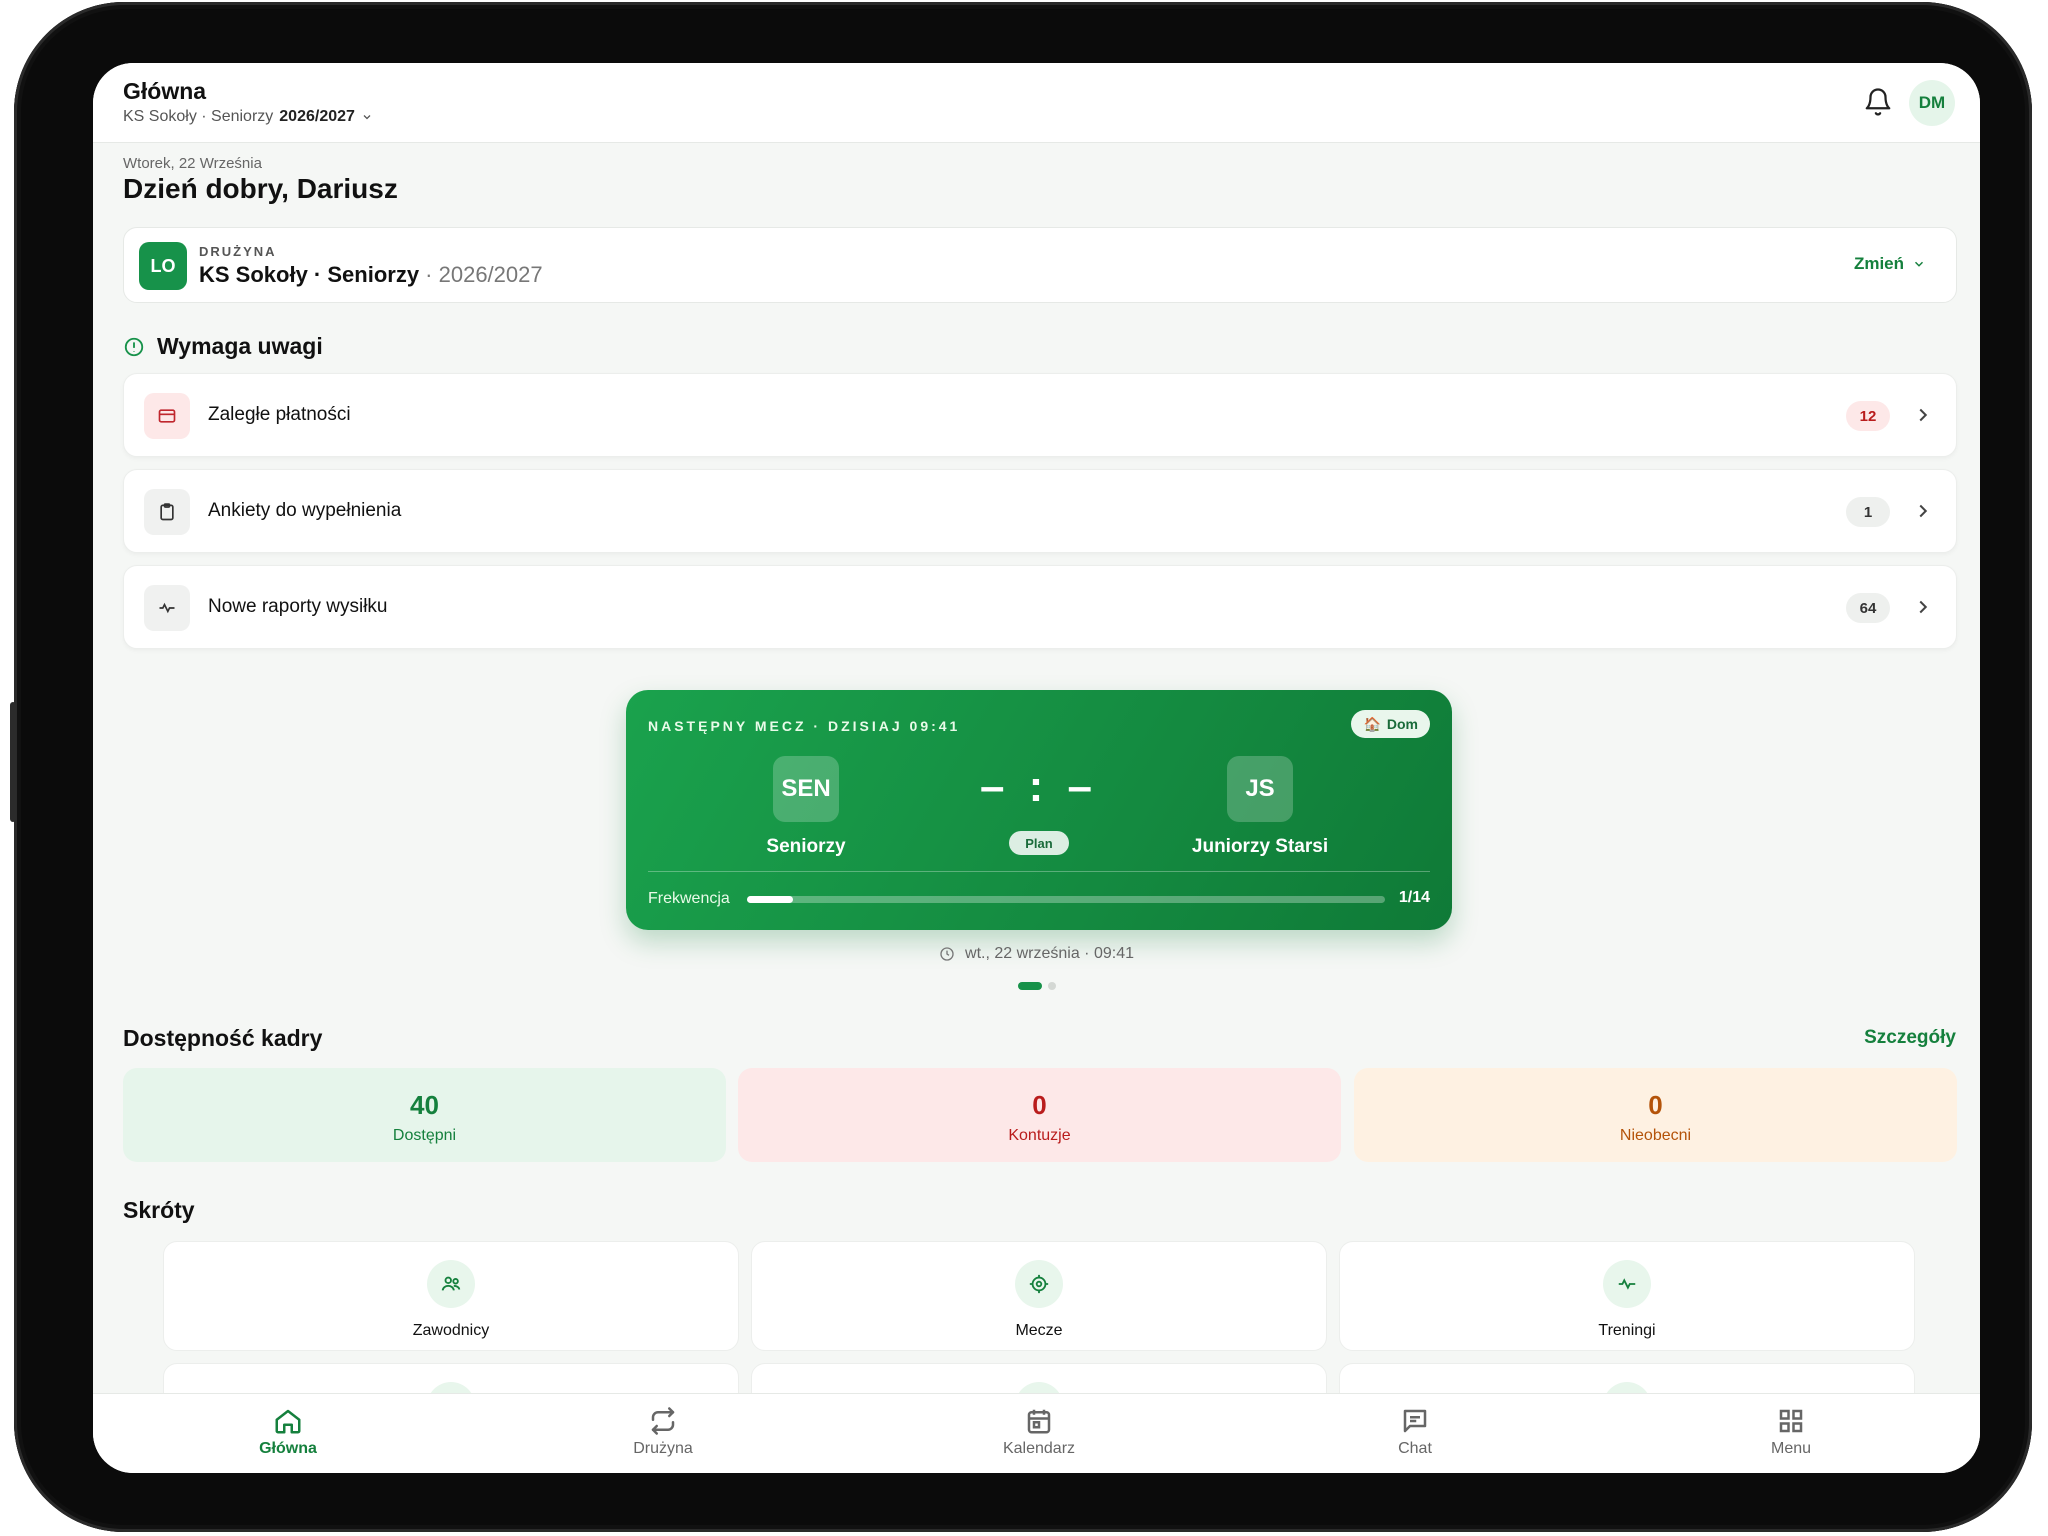  I want to click on grid-icon, so click(1791, 1421).